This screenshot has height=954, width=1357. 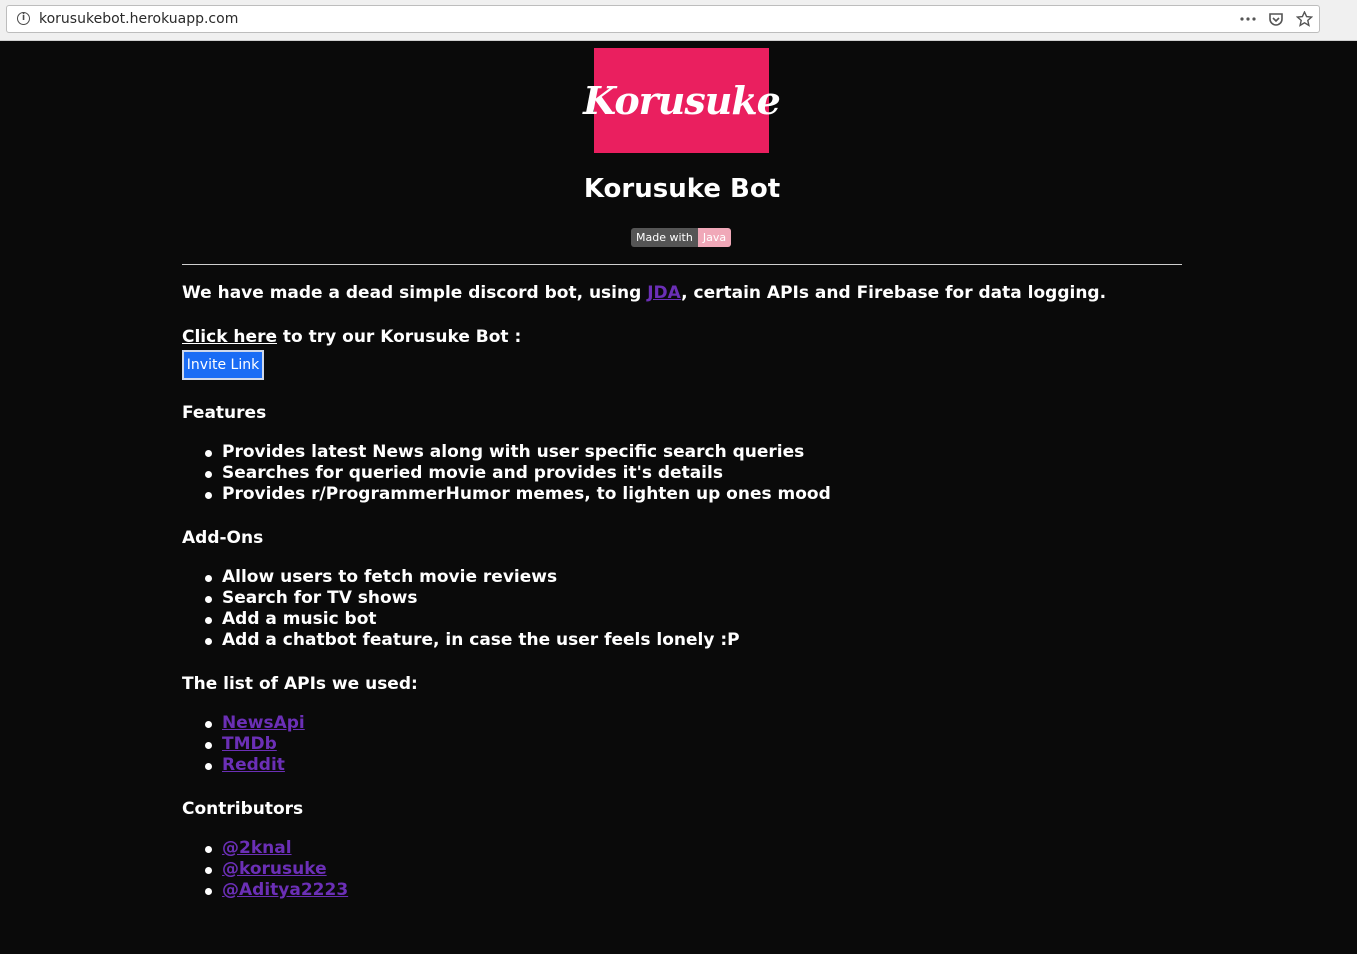 I want to click on korusuke-logo: Korusuke, so click(x=682, y=100).